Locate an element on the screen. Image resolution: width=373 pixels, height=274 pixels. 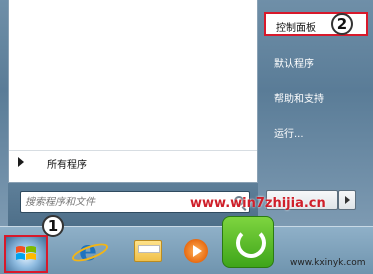
taskbar-internet-explorer: e is located at coordinates (88, 252).